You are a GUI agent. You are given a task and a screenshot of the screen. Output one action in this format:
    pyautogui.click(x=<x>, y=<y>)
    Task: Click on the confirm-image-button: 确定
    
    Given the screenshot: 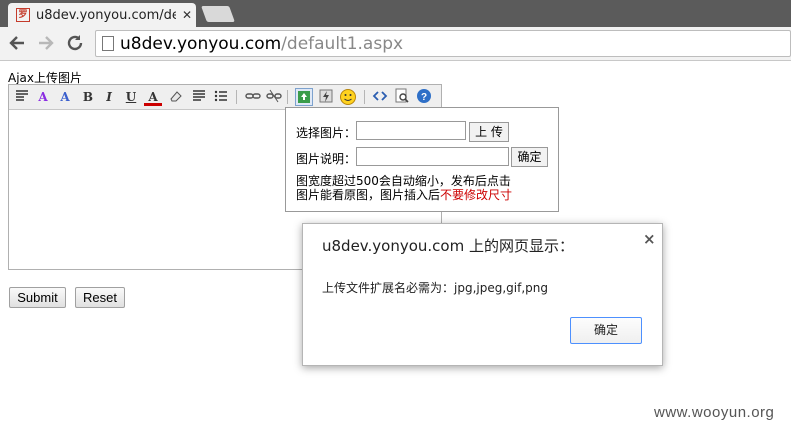 What is the action you would take?
    pyautogui.click(x=529, y=157)
    